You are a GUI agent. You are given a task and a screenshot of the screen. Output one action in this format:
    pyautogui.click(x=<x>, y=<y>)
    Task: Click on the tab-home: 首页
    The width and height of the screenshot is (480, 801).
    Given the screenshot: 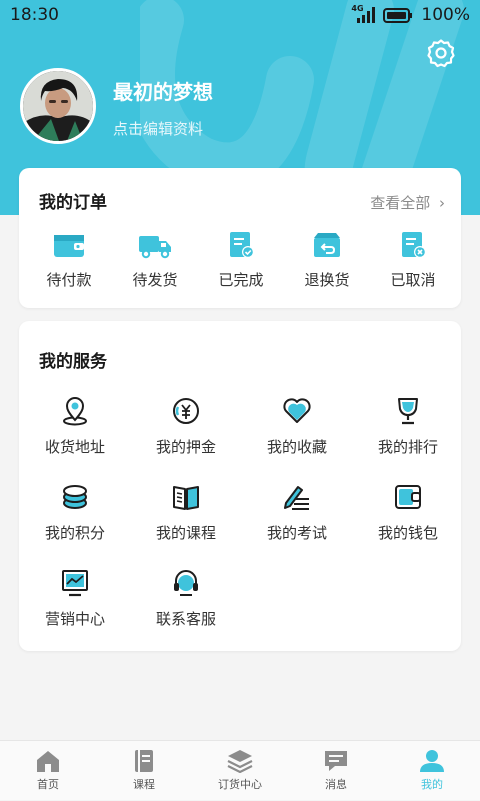 What is the action you would take?
    pyautogui.click(x=48, y=771)
    